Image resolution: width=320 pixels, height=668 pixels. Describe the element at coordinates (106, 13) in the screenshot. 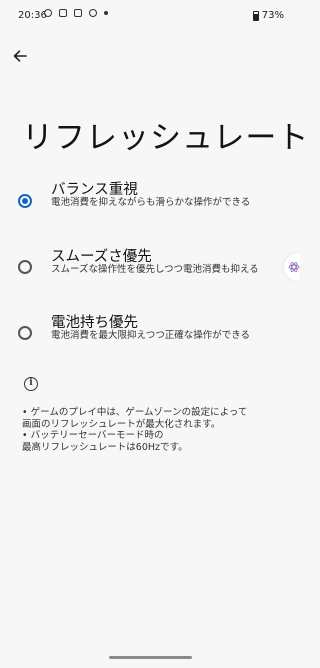

I see `more-notifications-icon` at that location.